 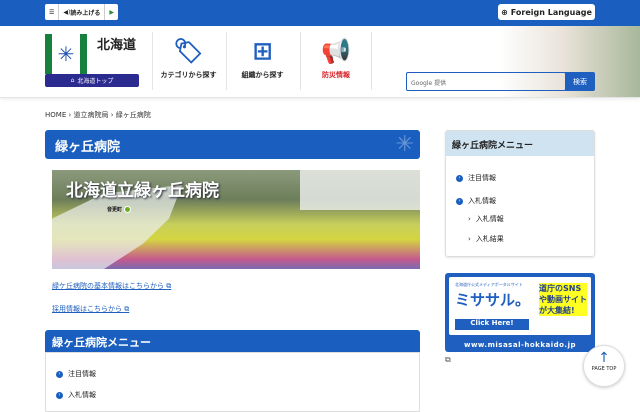 What do you see at coordinates (476, 201) in the screenshot?
I see `side-menu-item: › 入札情報` at bounding box center [476, 201].